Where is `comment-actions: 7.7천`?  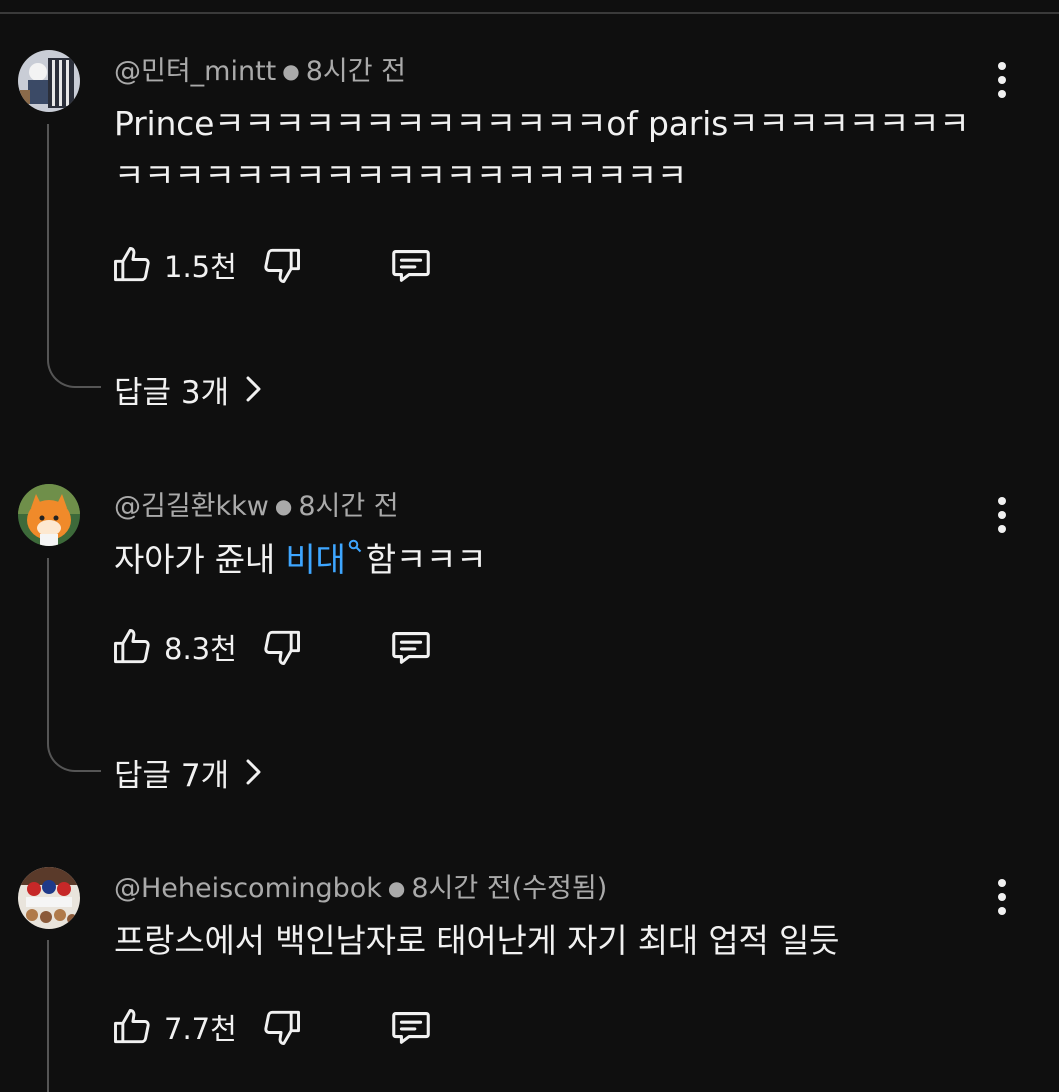
comment-actions: 7.7천 is located at coordinates (280, 1027).